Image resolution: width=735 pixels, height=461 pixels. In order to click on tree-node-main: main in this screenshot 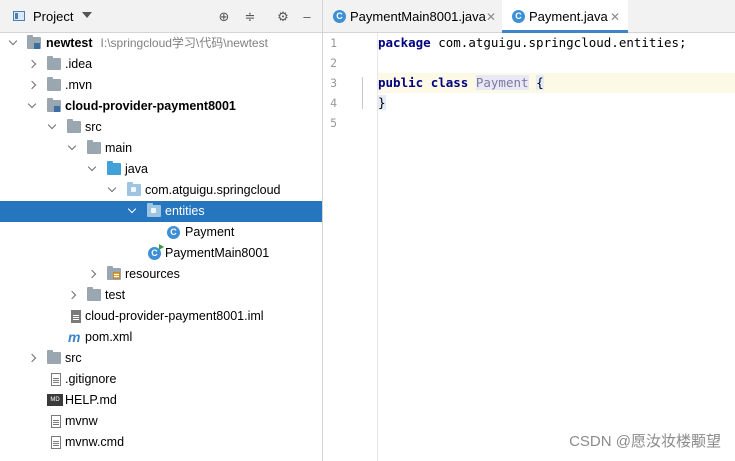, I will do `click(161, 148)`.